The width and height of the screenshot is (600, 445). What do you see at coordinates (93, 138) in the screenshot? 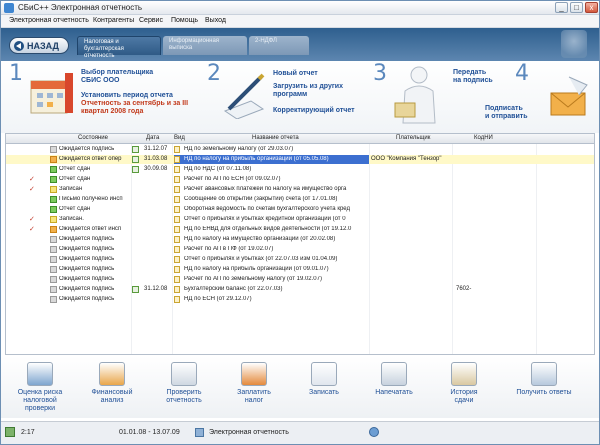
I see `column-header-status: Состояние` at bounding box center [93, 138].